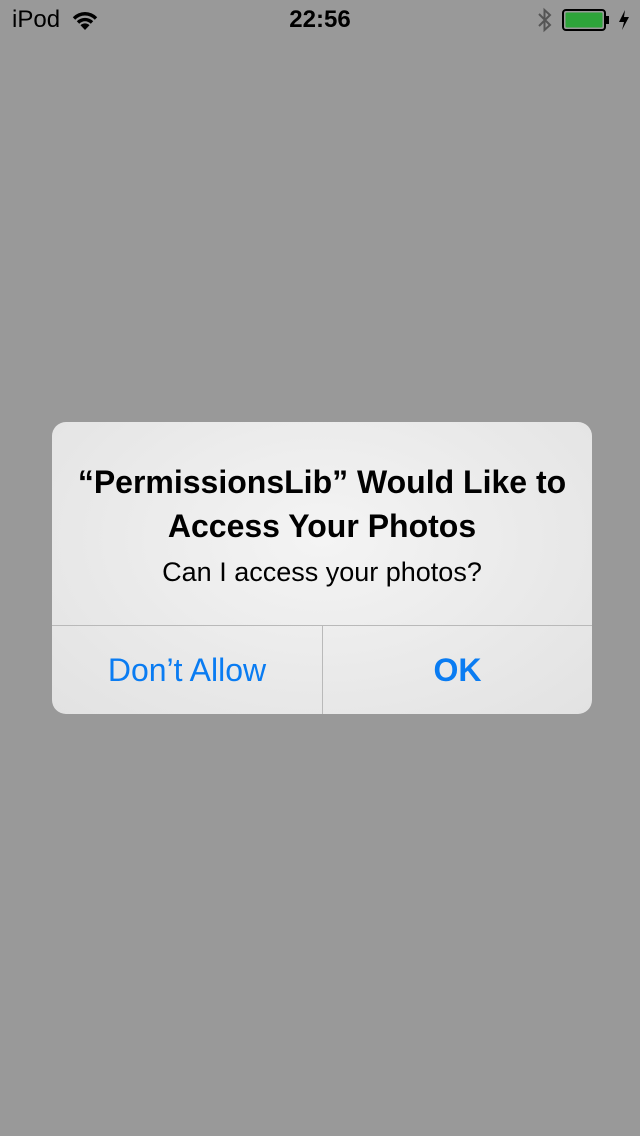 This screenshot has height=1136, width=640. I want to click on ok-button: OK, so click(457, 670).